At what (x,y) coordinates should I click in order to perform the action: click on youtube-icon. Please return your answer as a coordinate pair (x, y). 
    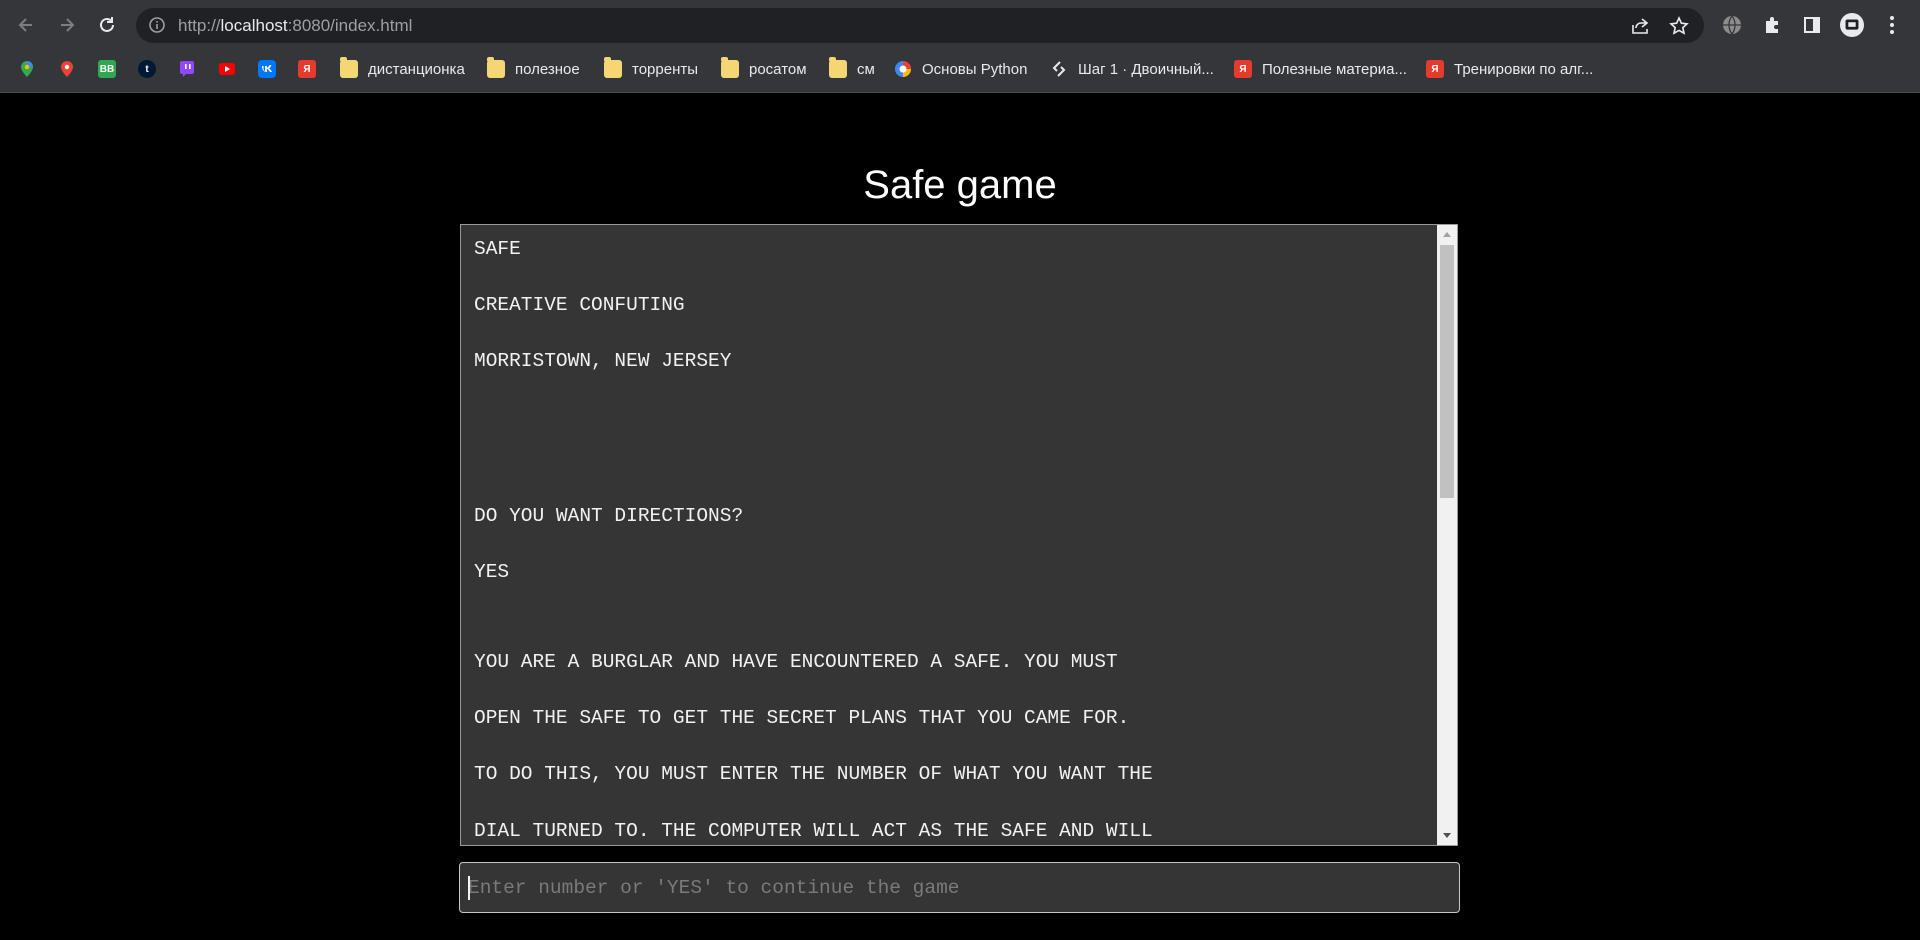
    Looking at the image, I should click on (227, 69).